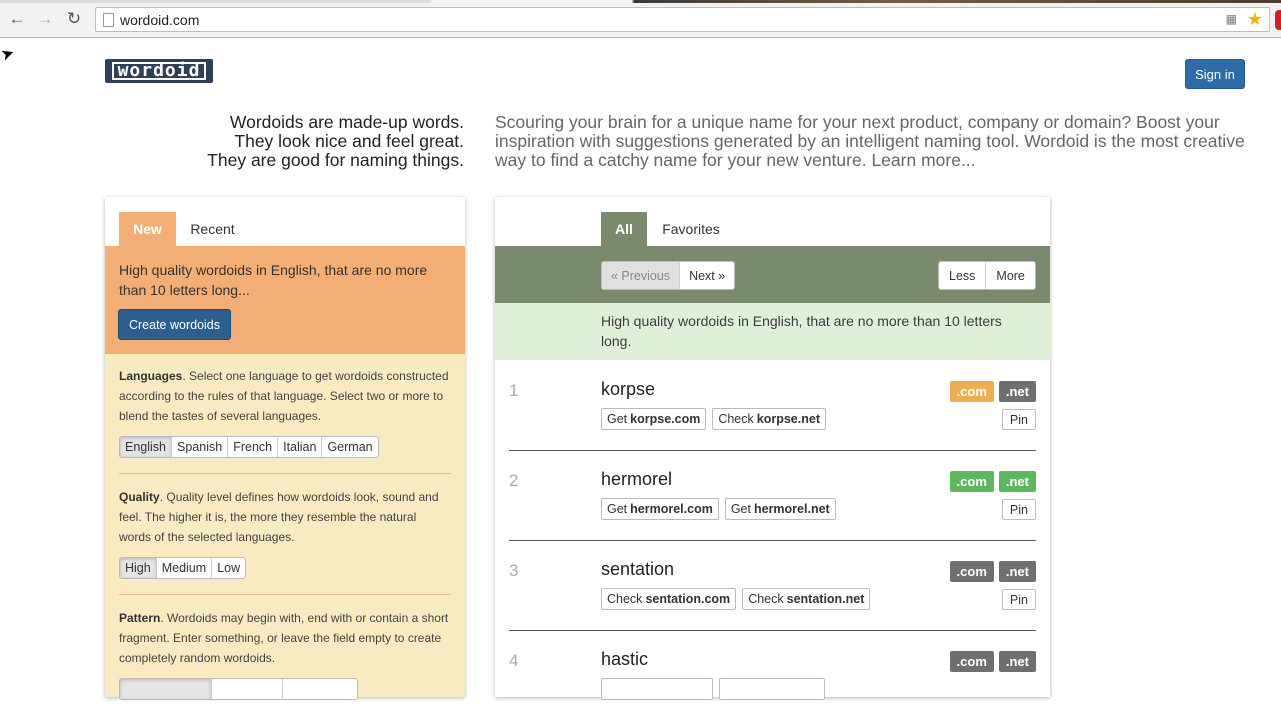  What do you see at coordinates (825, 599) in the screenshot?
I see `link-domain: sentation.net` at bounding box center [825, 599].